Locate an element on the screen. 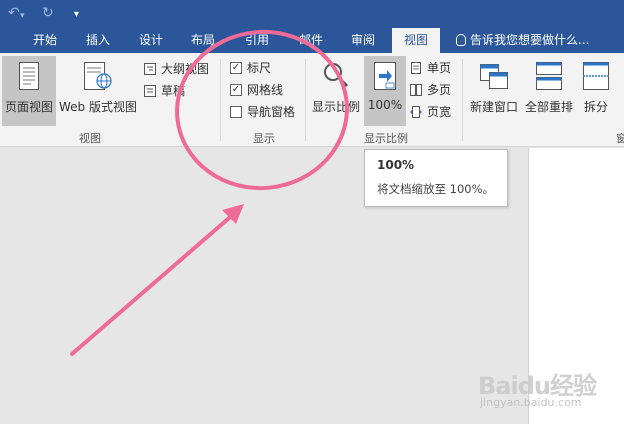 The image size is (624, 424). page-icon is located at coordinates (29, 76).